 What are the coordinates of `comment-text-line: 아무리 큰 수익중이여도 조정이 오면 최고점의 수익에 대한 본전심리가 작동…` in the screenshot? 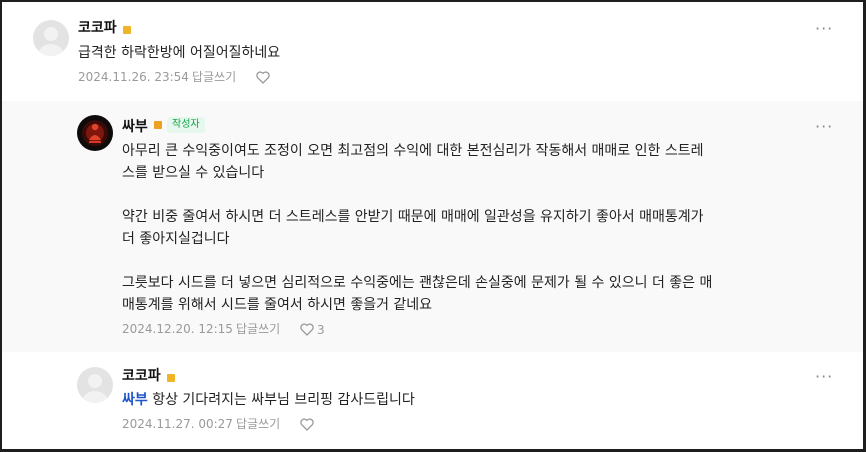 It's located at (413, 151).